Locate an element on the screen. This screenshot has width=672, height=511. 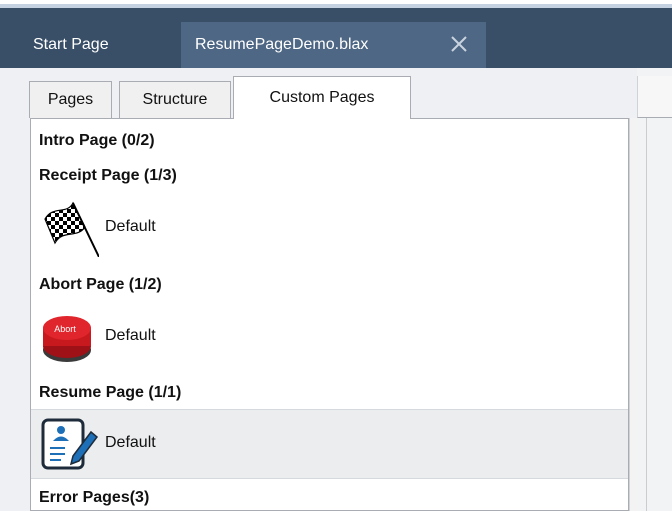
abort-default-item: Abort Default is located at coordinates (329, 337).